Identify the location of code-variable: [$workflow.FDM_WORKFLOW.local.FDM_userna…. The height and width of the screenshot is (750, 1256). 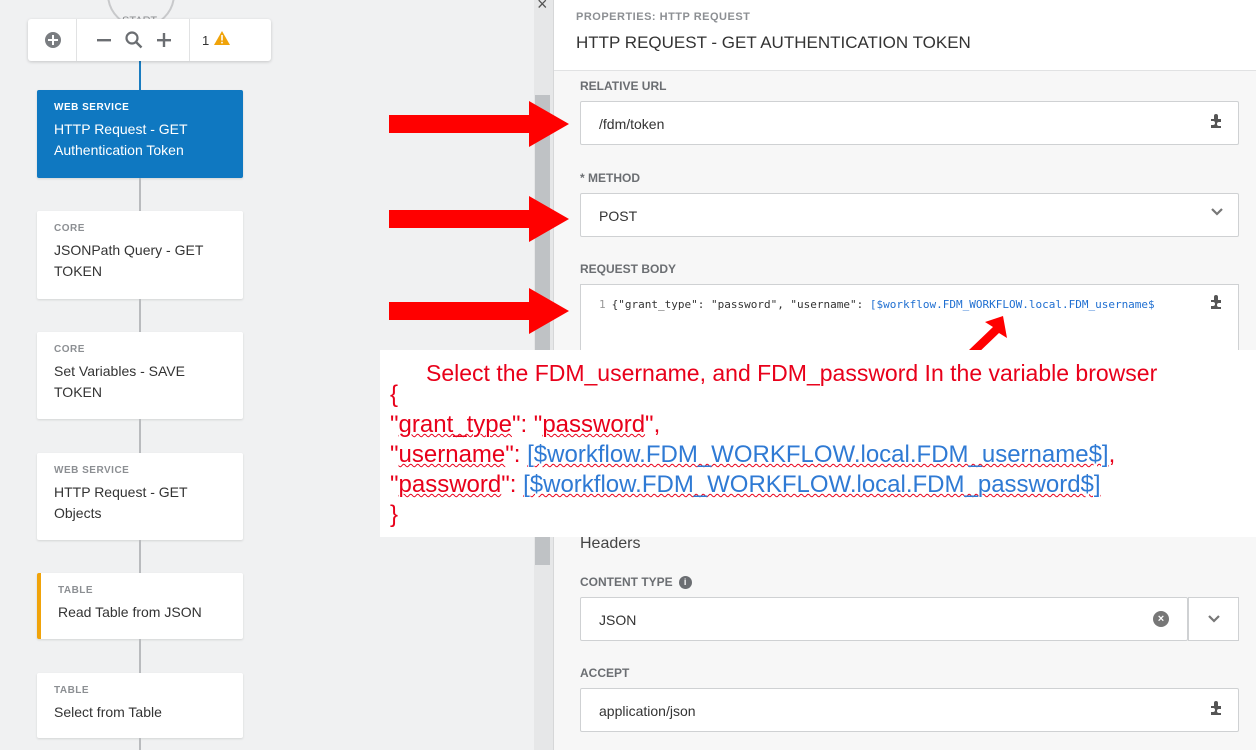
(1012, 304).